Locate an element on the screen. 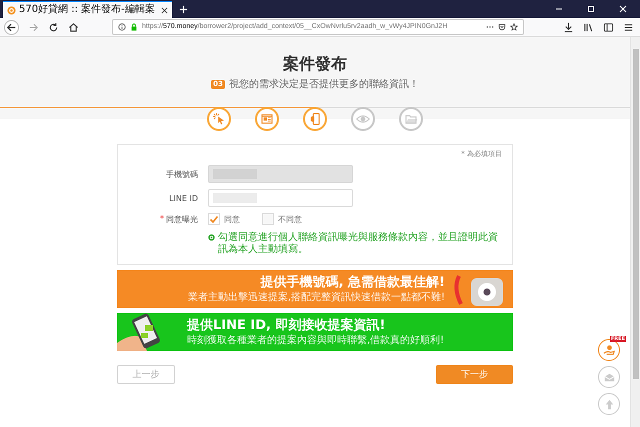 Image resolution: width=640 pixels, height=427 pixels. next-button: 下一步 is located at coordinates (474, 374).